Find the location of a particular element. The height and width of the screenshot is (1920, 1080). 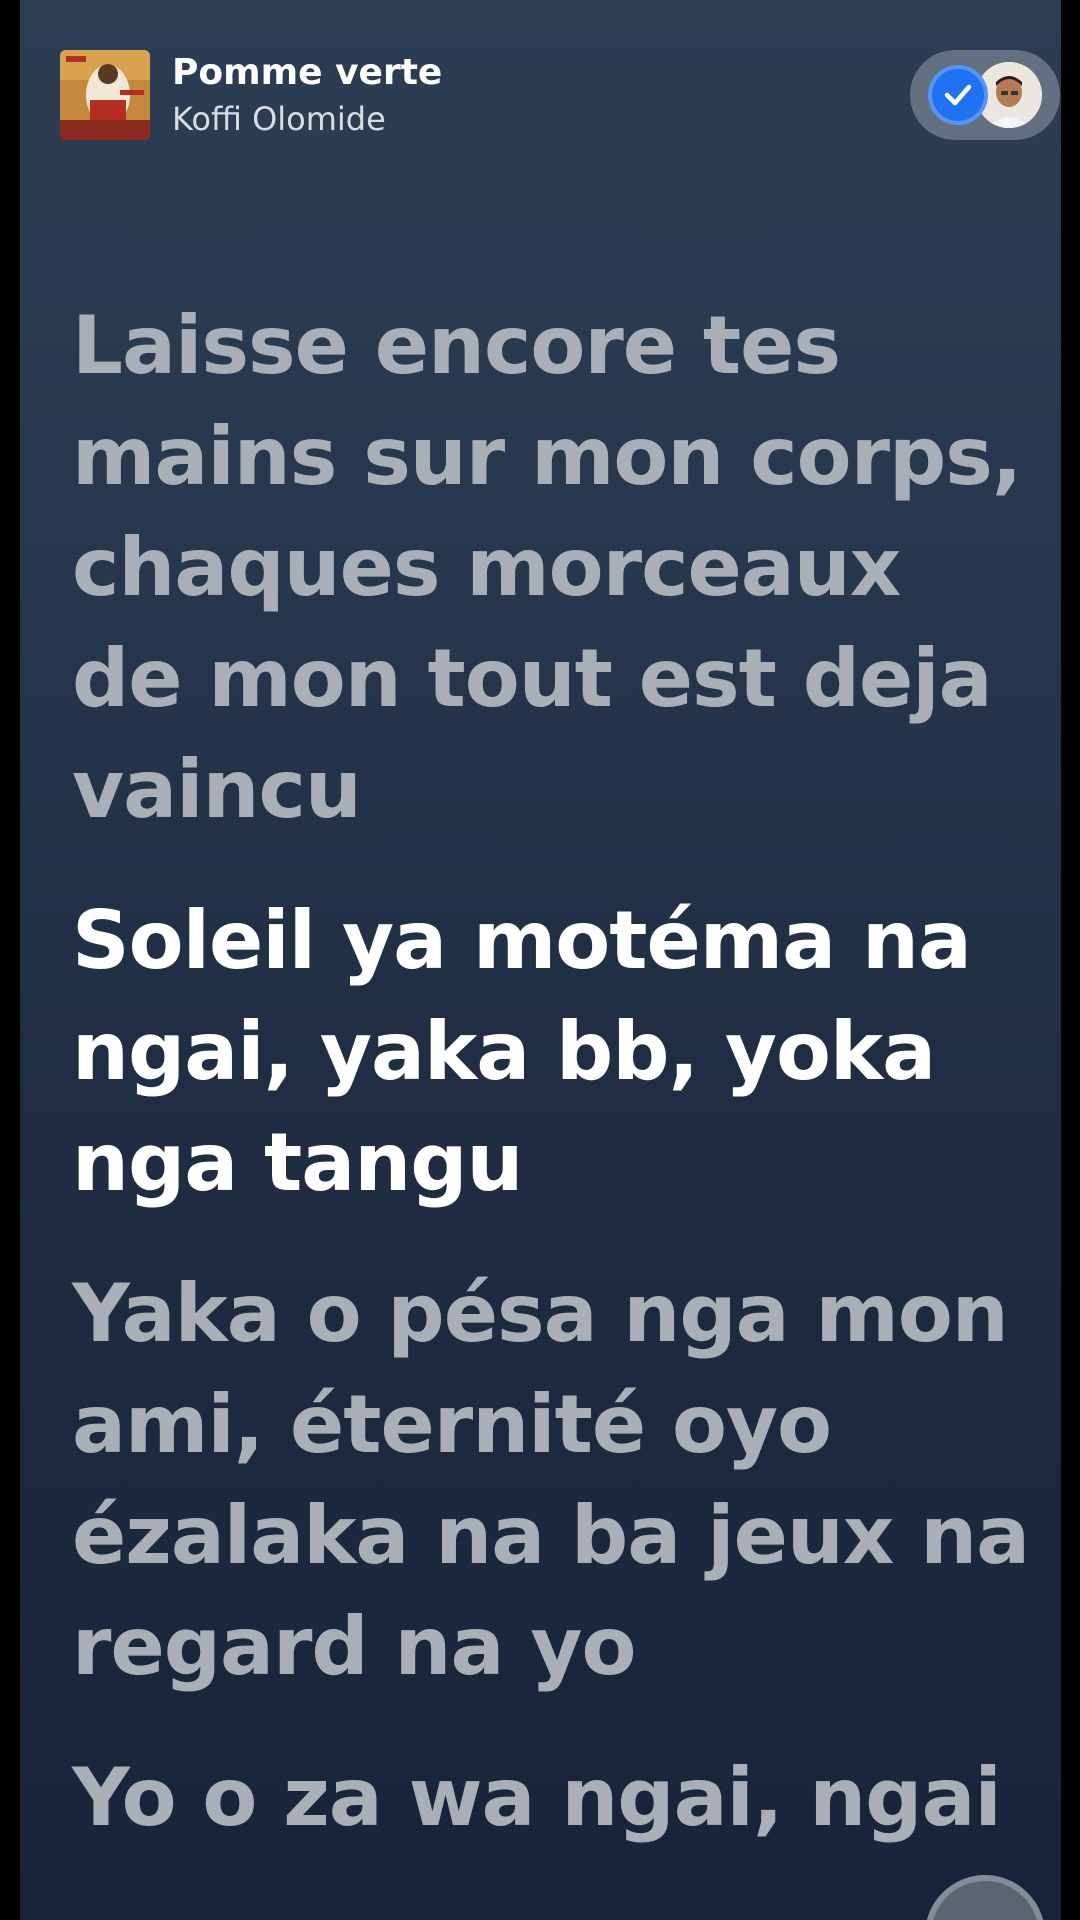

lyric-line: Yo o za wa ngai, ngai is located at coordinates (552, 1797).